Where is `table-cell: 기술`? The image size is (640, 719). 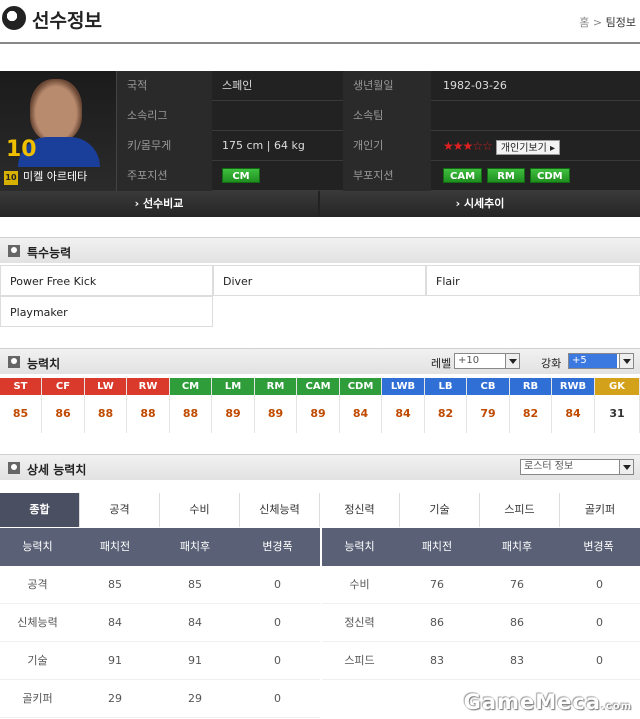 table-cell: 기술 is located at coordinates (37, 660).